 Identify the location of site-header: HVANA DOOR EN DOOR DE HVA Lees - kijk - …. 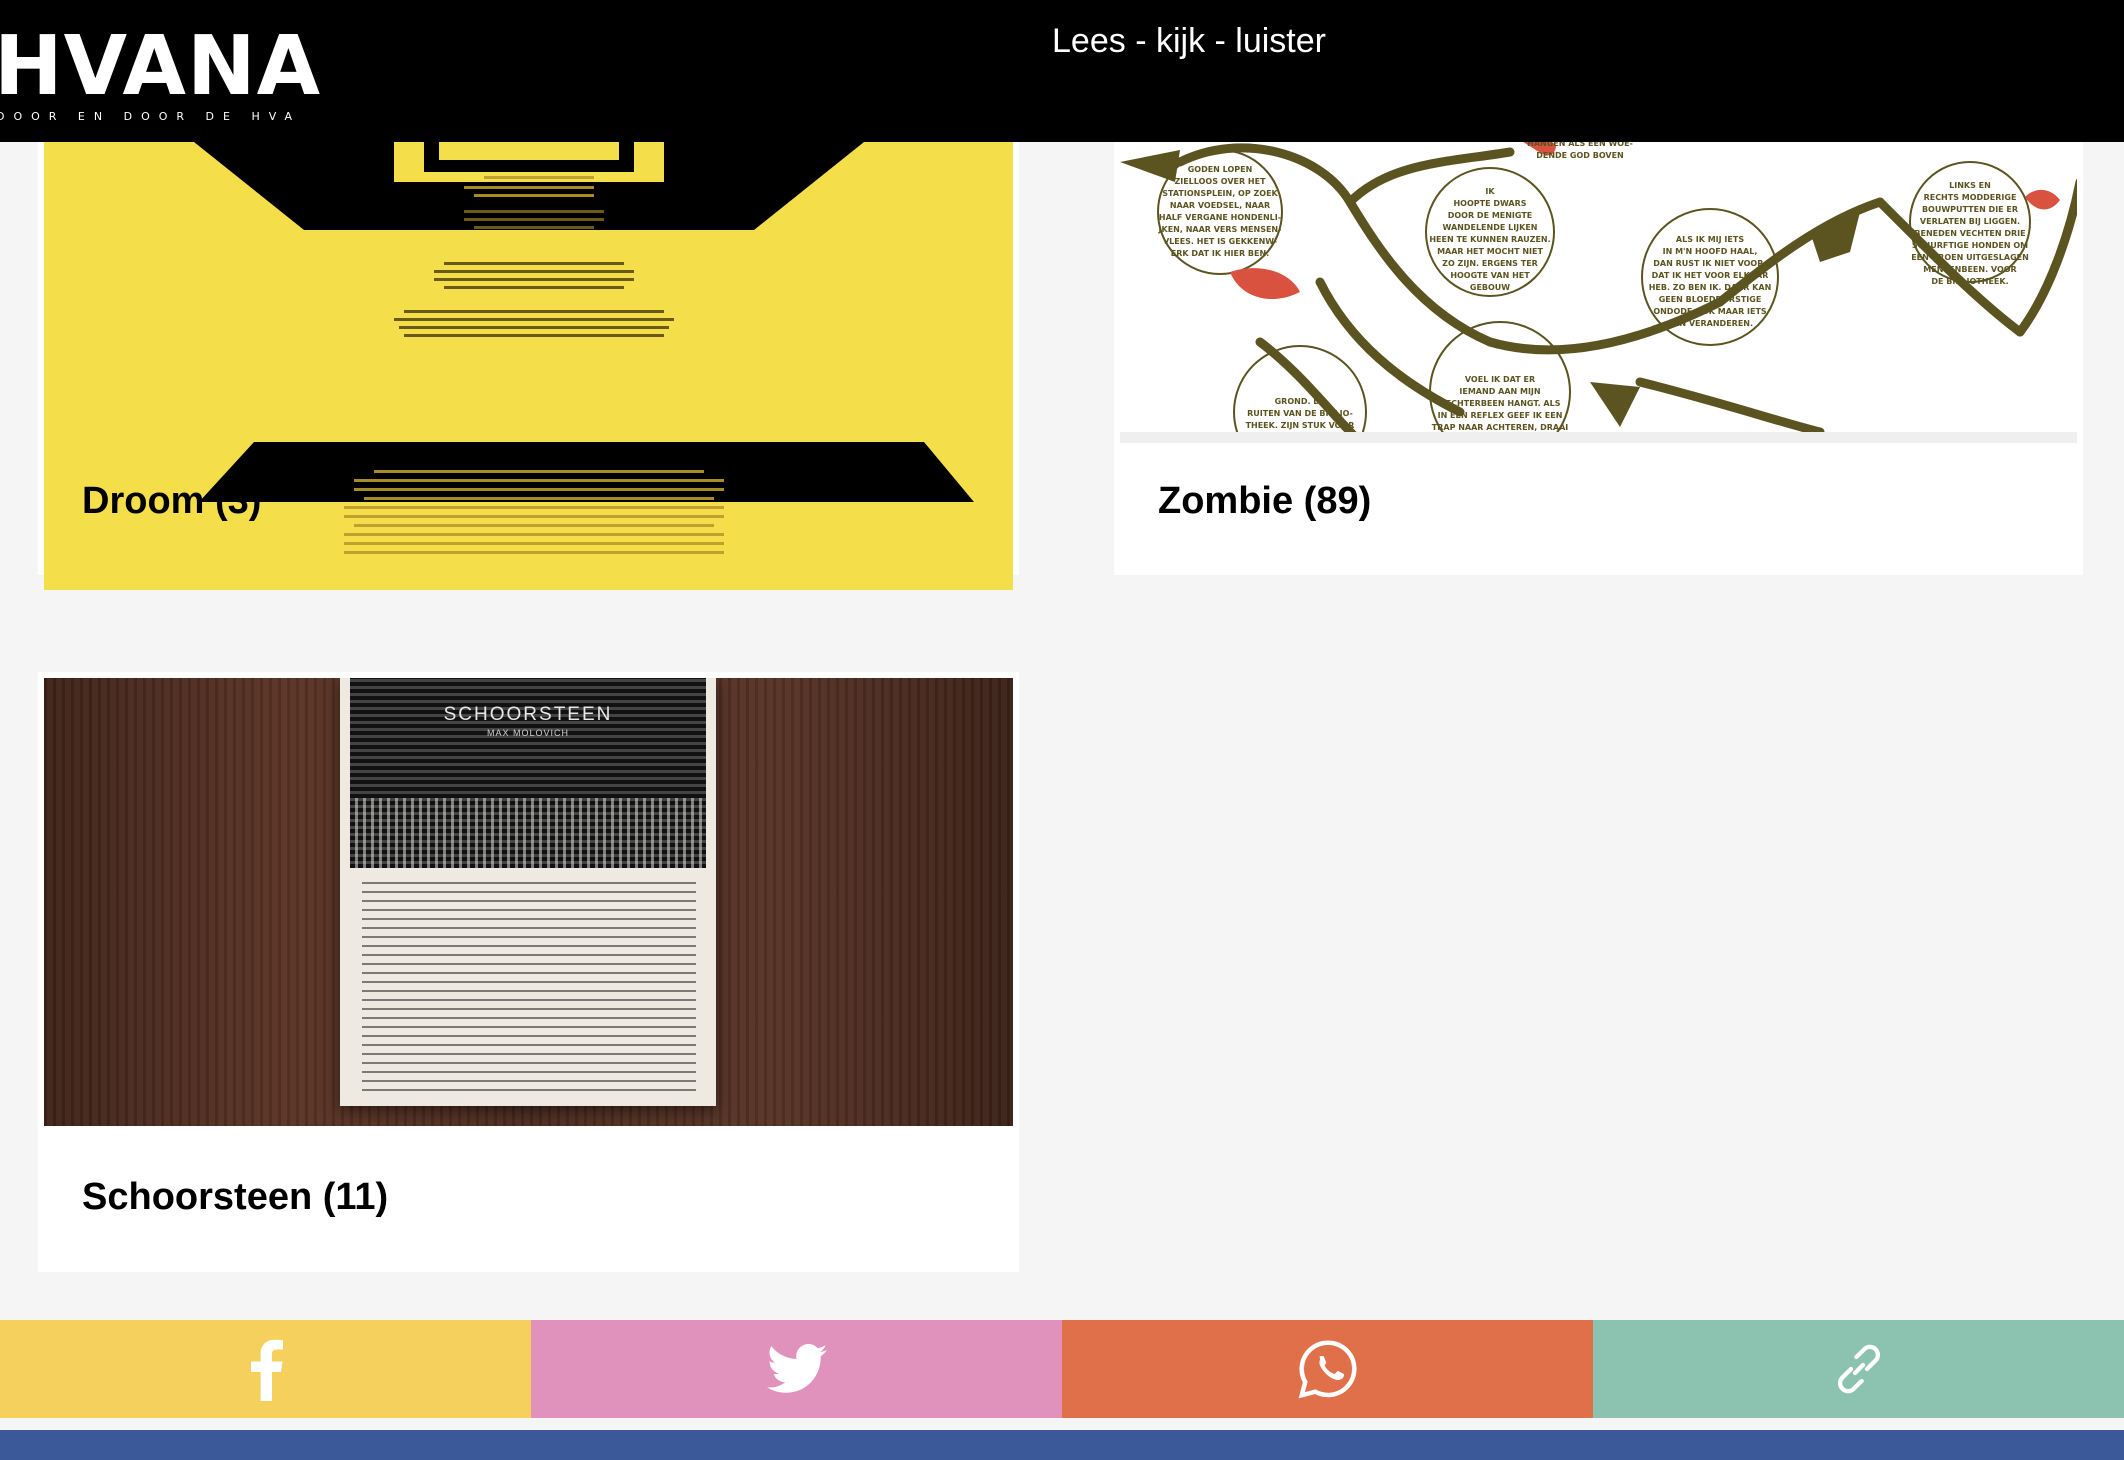
(1062, 71).